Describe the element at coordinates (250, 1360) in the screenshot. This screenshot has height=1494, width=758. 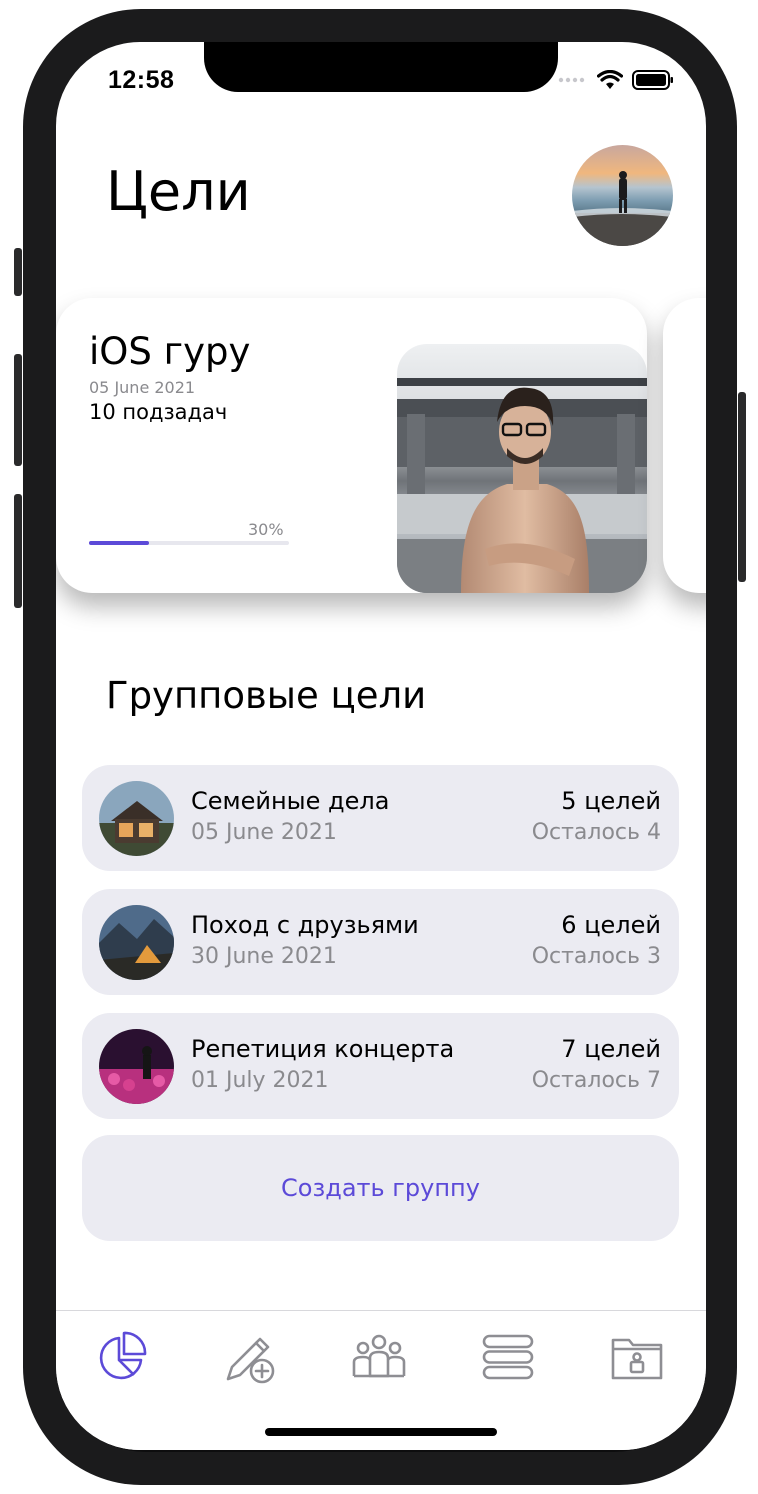
I see `edit-add-icon` at that location.